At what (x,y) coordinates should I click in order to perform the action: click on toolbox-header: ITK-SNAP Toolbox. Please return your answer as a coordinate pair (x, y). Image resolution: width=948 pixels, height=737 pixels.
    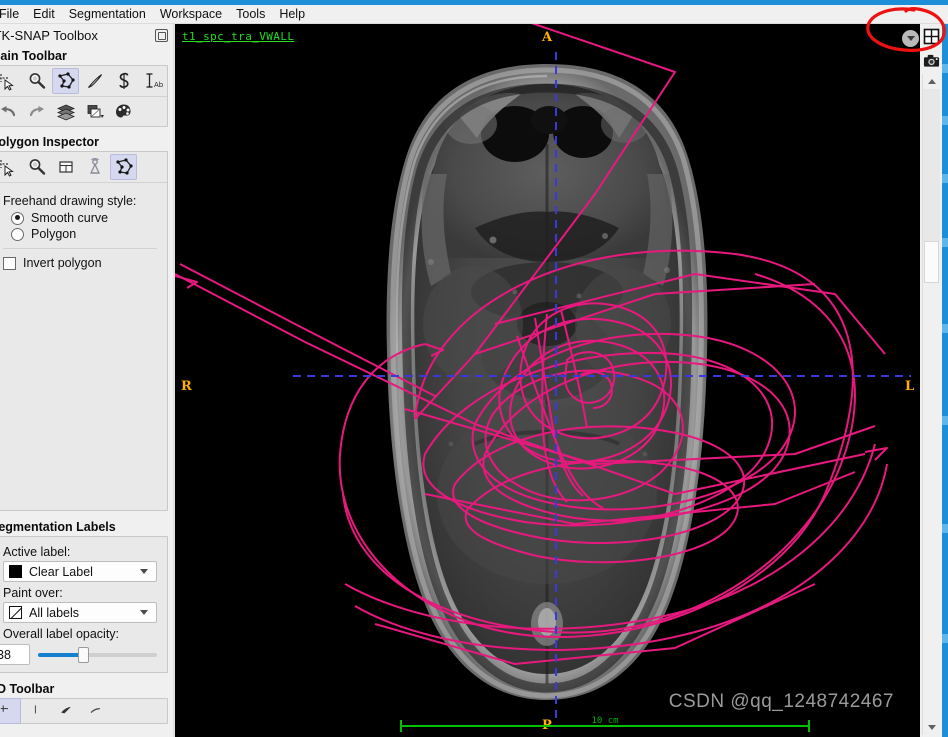
    Looking at the image, I should click on (87, 35).